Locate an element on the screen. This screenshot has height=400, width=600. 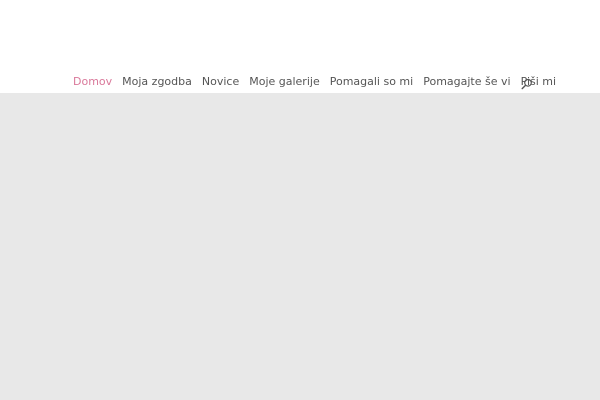
search-icon is located at coordinates (527, 82).